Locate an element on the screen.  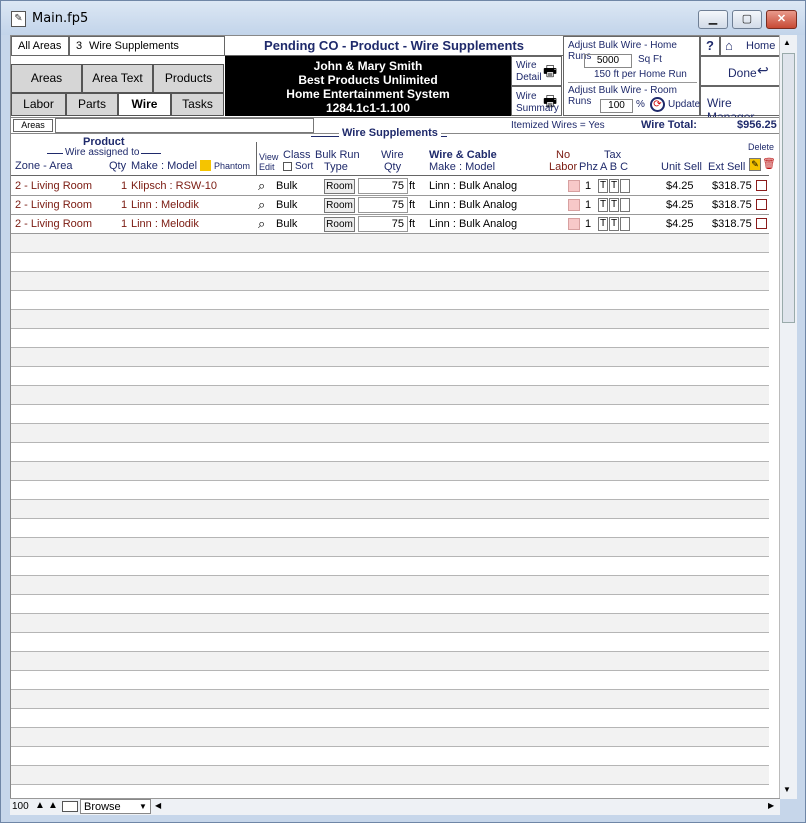
zoom-level: 100 is located at coordinates (20, 806).